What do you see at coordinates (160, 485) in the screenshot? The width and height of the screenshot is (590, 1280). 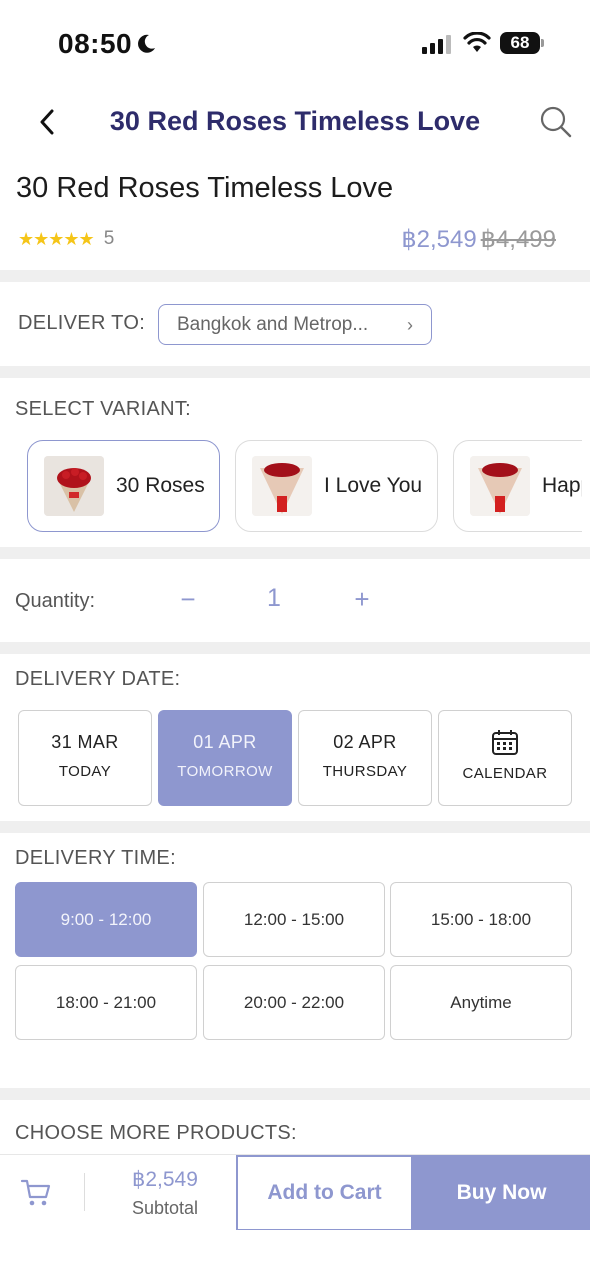 I see `variant-label: 30 Roses` at bounding box center [160, 485].